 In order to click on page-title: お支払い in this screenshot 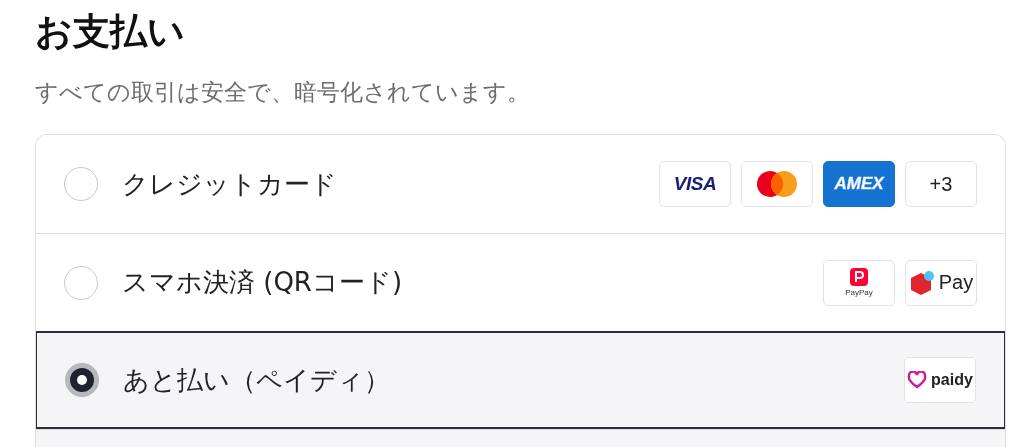, I will do `click(110, 32)`.